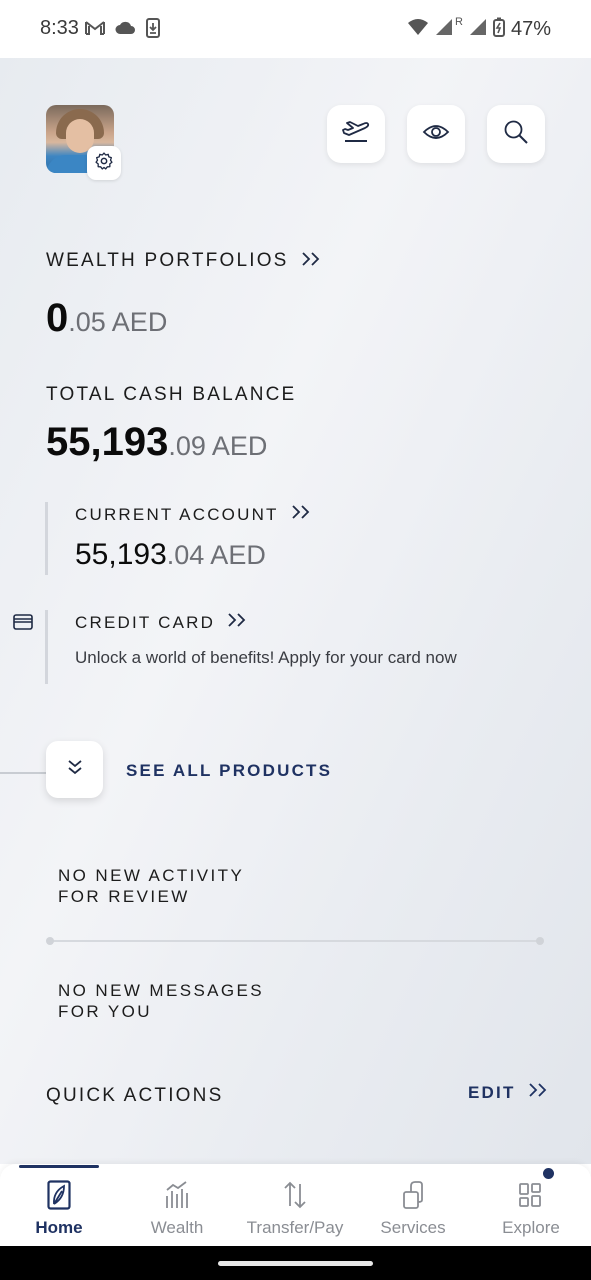 The height and width of the screenshot is (1280, 591). I want to click on system-gesture-bar, so click(295, 1263).